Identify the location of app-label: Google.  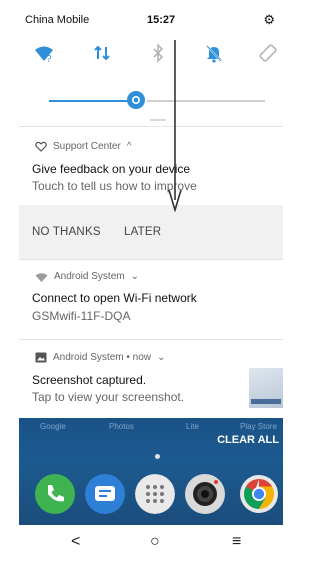
(53, 426).